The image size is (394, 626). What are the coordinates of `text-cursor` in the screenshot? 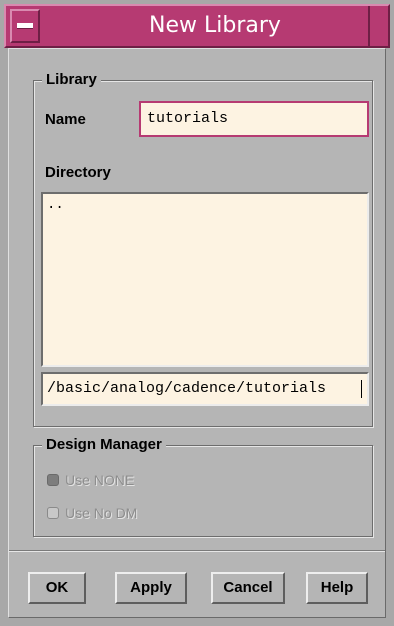 It's located at (361, 389).